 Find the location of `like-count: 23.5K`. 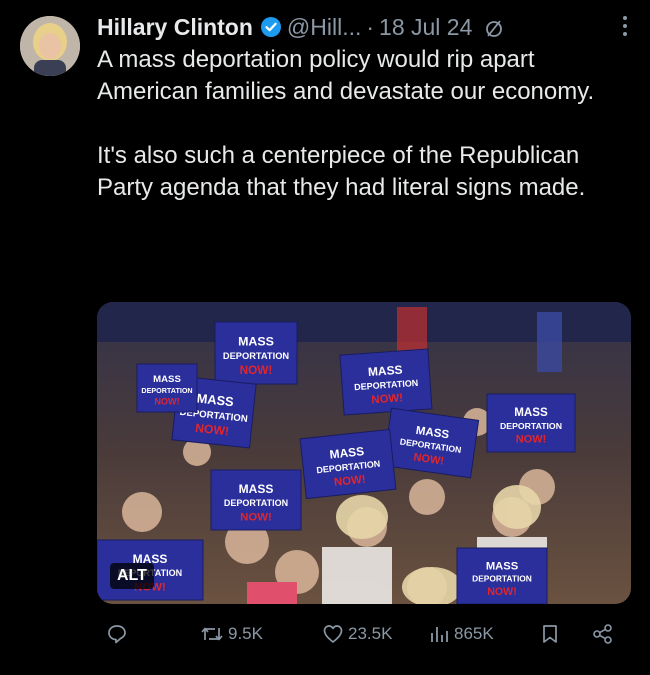

like-count: 23.5K is located at coordinates (370, 633).